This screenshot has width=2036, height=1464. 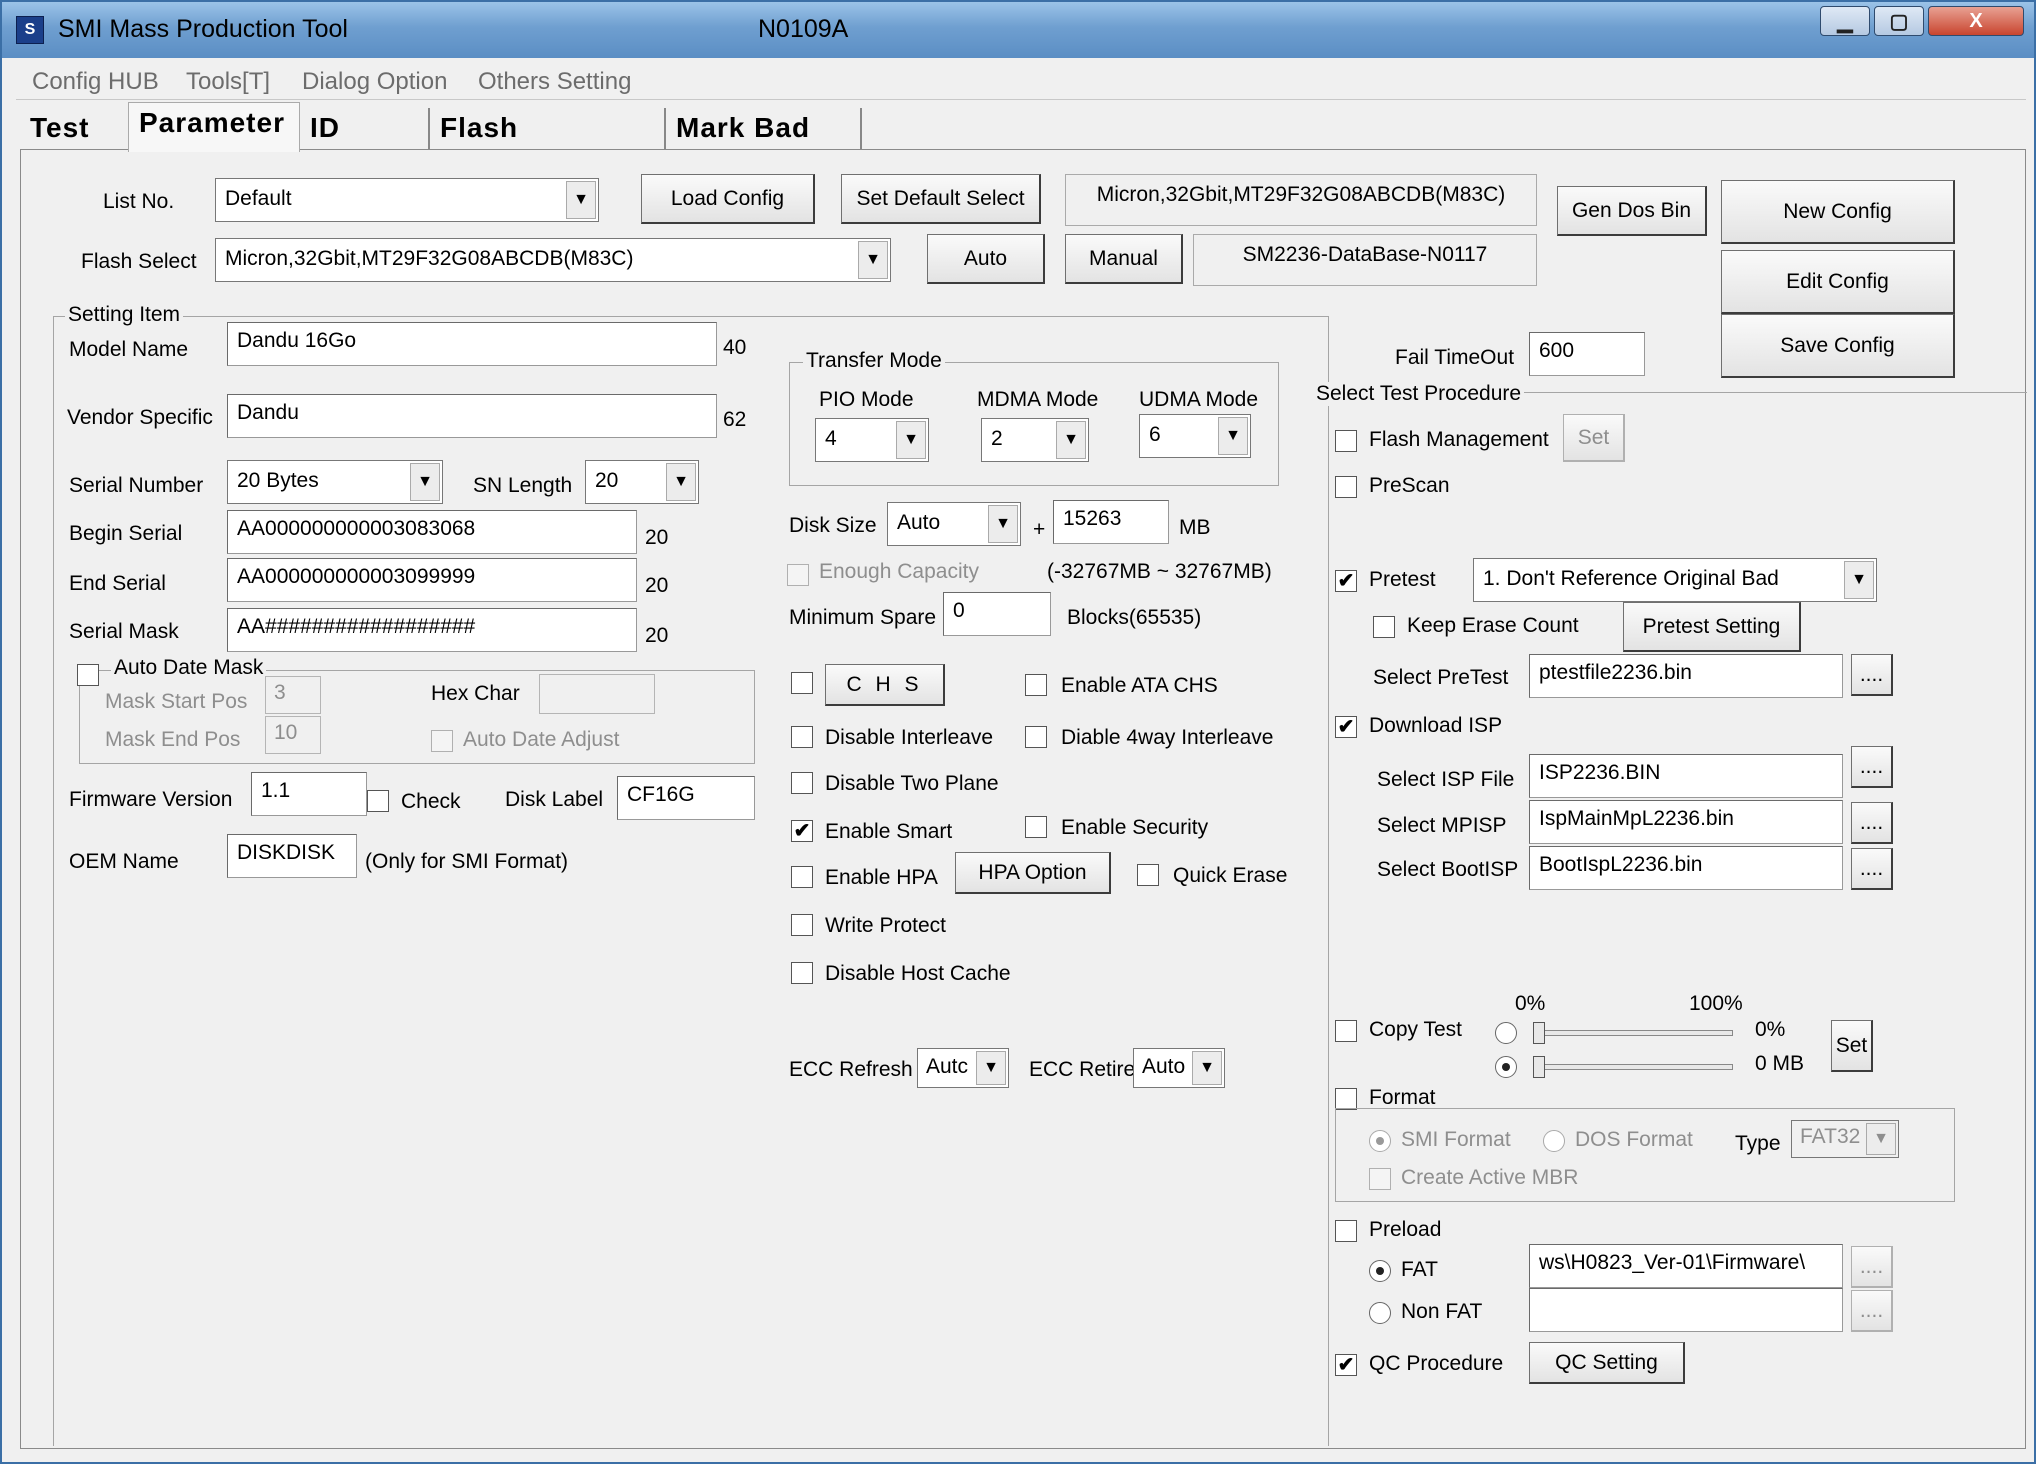 What do you see at coordinates (802, 877) in the screenshot?
I see `enable-hpa-checkbox` at bounding box center [802, 877].